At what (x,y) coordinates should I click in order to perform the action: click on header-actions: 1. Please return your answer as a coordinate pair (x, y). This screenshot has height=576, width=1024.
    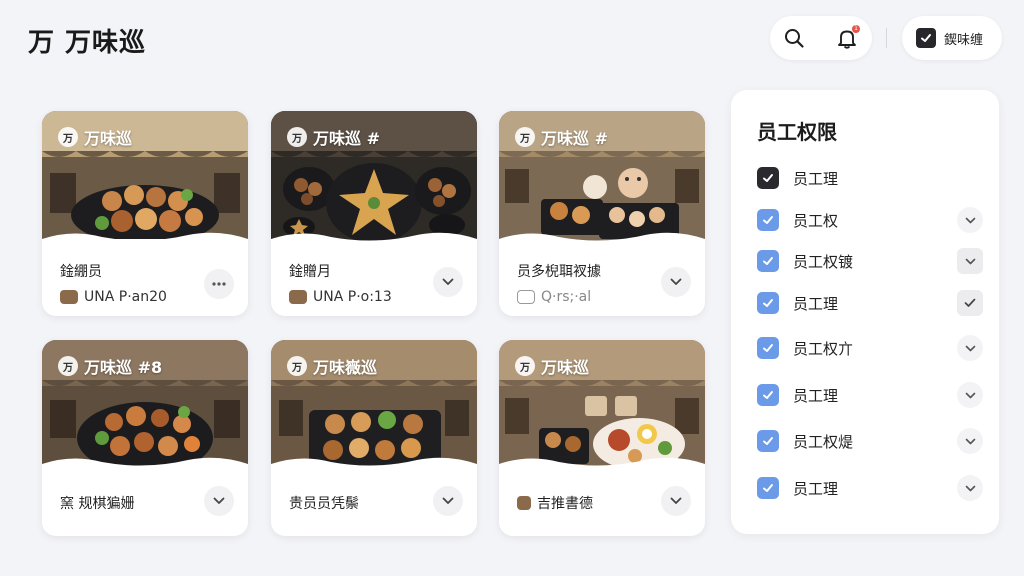
    Looking at the image, I should click on (821, 38).